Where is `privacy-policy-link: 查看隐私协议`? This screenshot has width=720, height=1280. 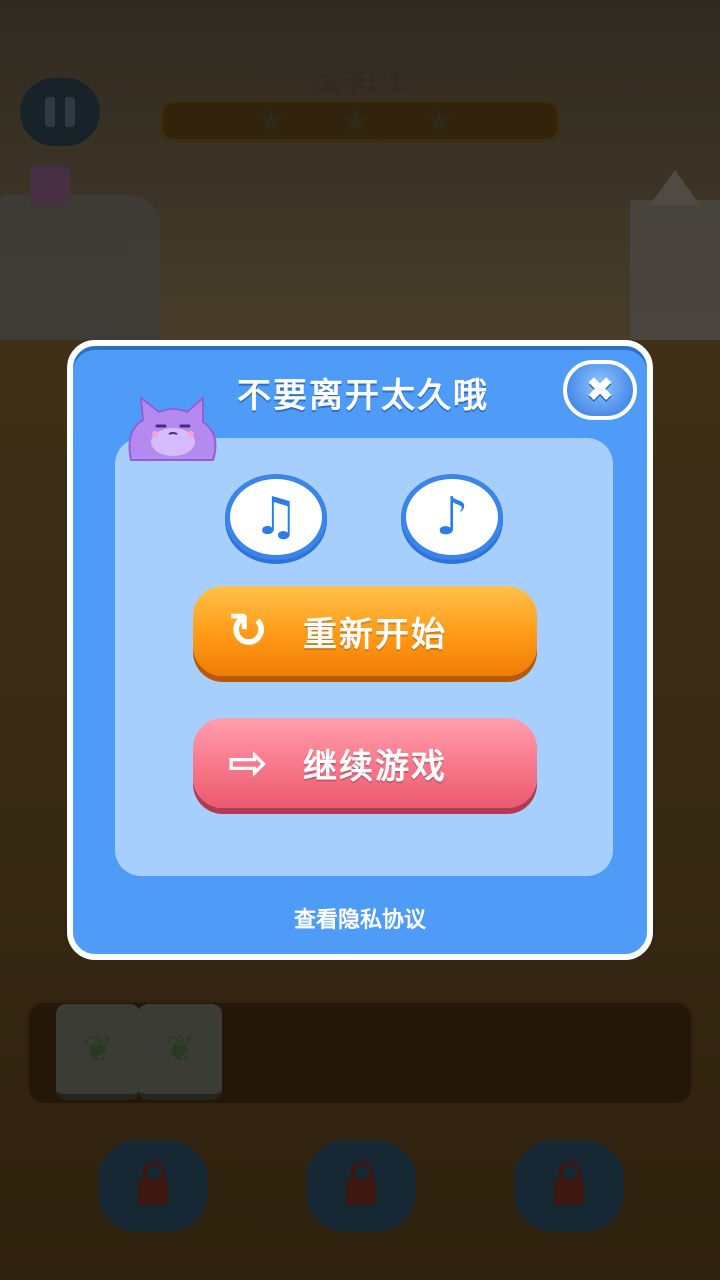 privacy-policy-link: 查看隐私协议 is located at coordinates (360, 918).